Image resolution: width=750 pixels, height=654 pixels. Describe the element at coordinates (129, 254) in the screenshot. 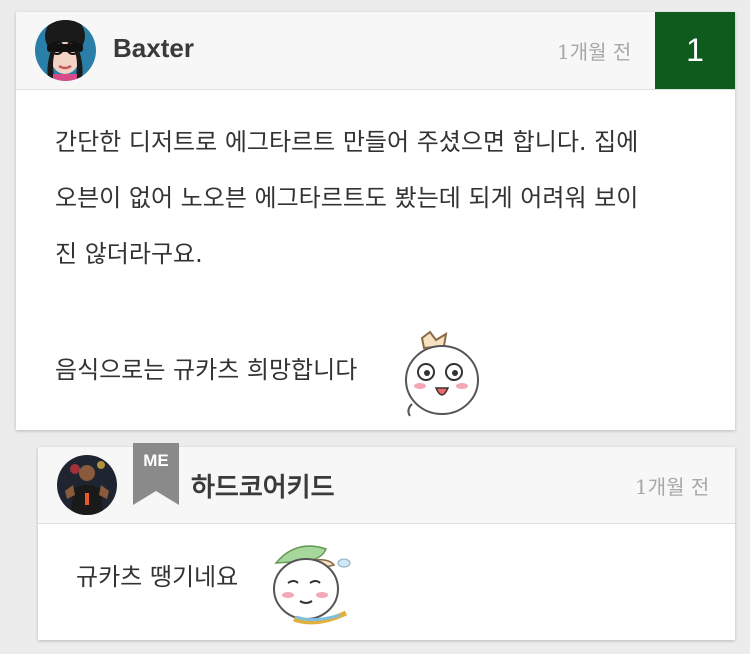

I see `comment-line-3: 진 않더라구요.` at that location.